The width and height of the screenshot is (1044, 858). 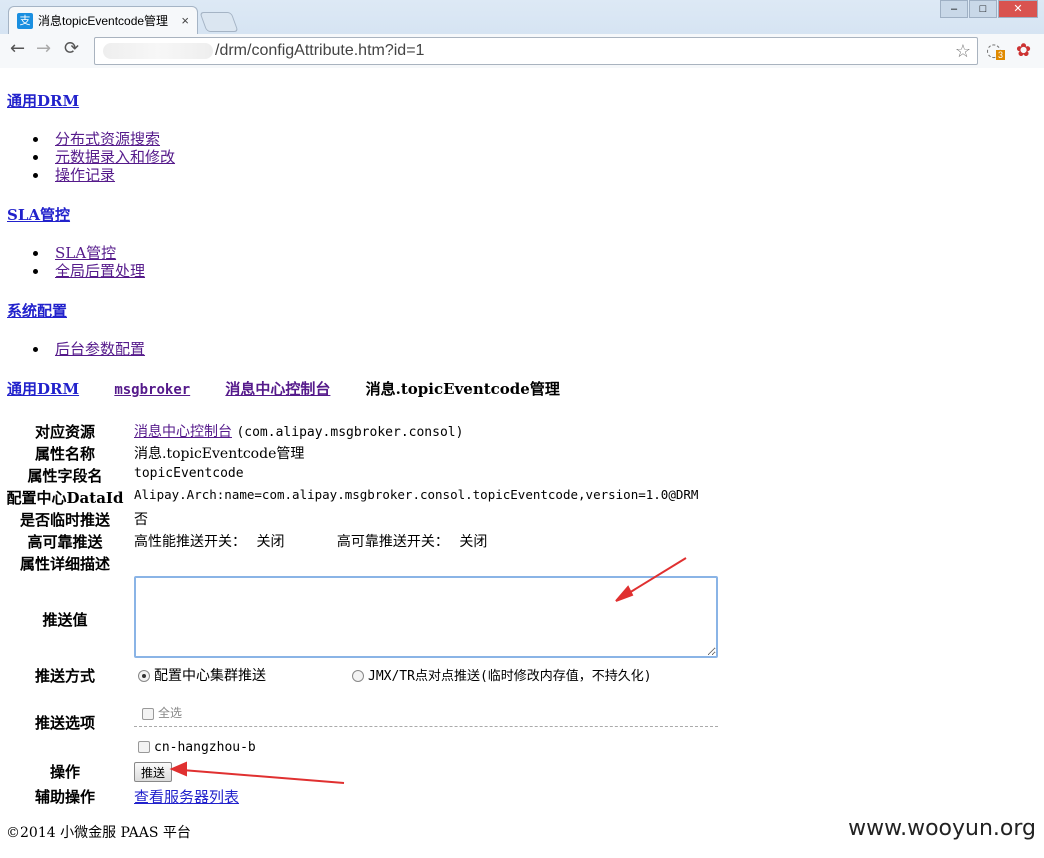 What do you see at coordinates (310, 541) in the screenshot?
I see `reliable-values: 高性能推送开关： 关闭 高可靠推送开关： 关闭` at bounding box center [310, 541].